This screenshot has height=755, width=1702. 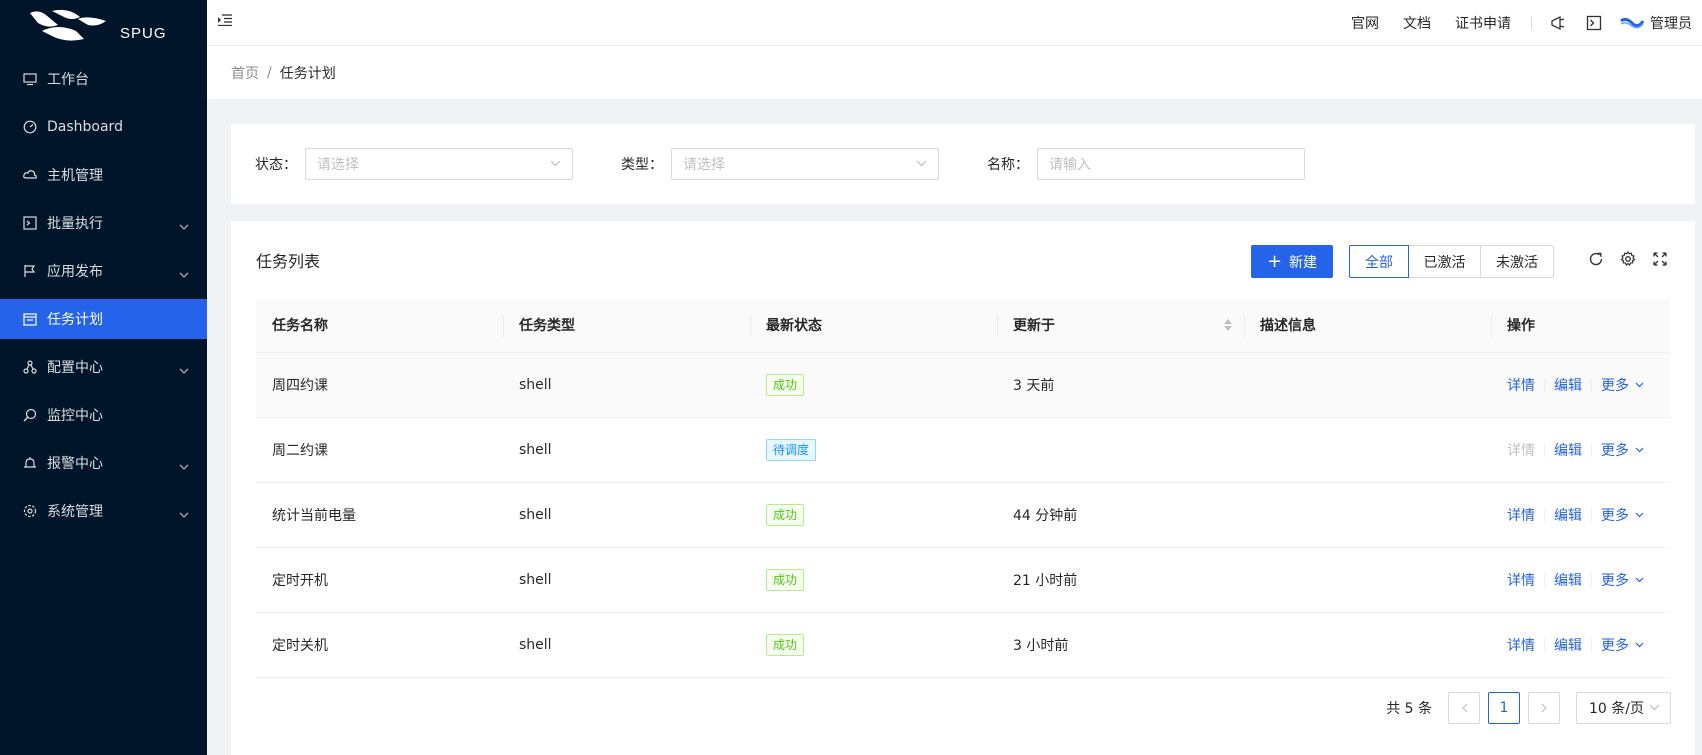 What do you see at coordinates (1660, 259) in the screenshot?
I see `fullscreen-icon` at bounding box center [1660, 259].